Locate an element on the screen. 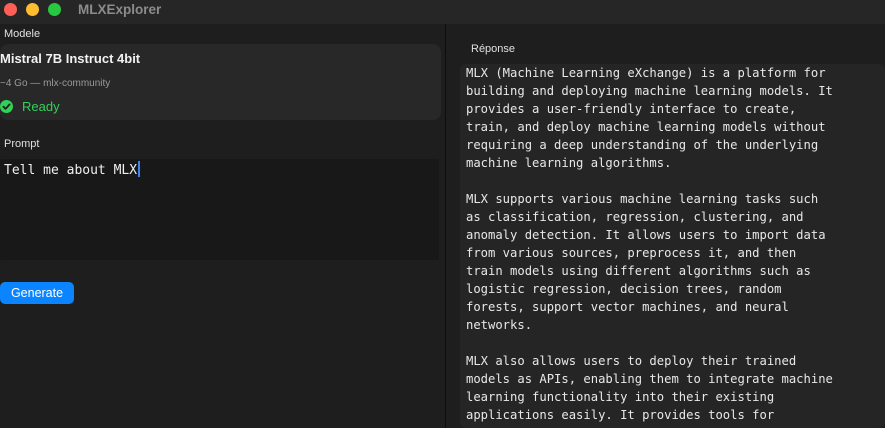  model-meta: ~4 Go — mlx-community is located at coordinates (55, 83).